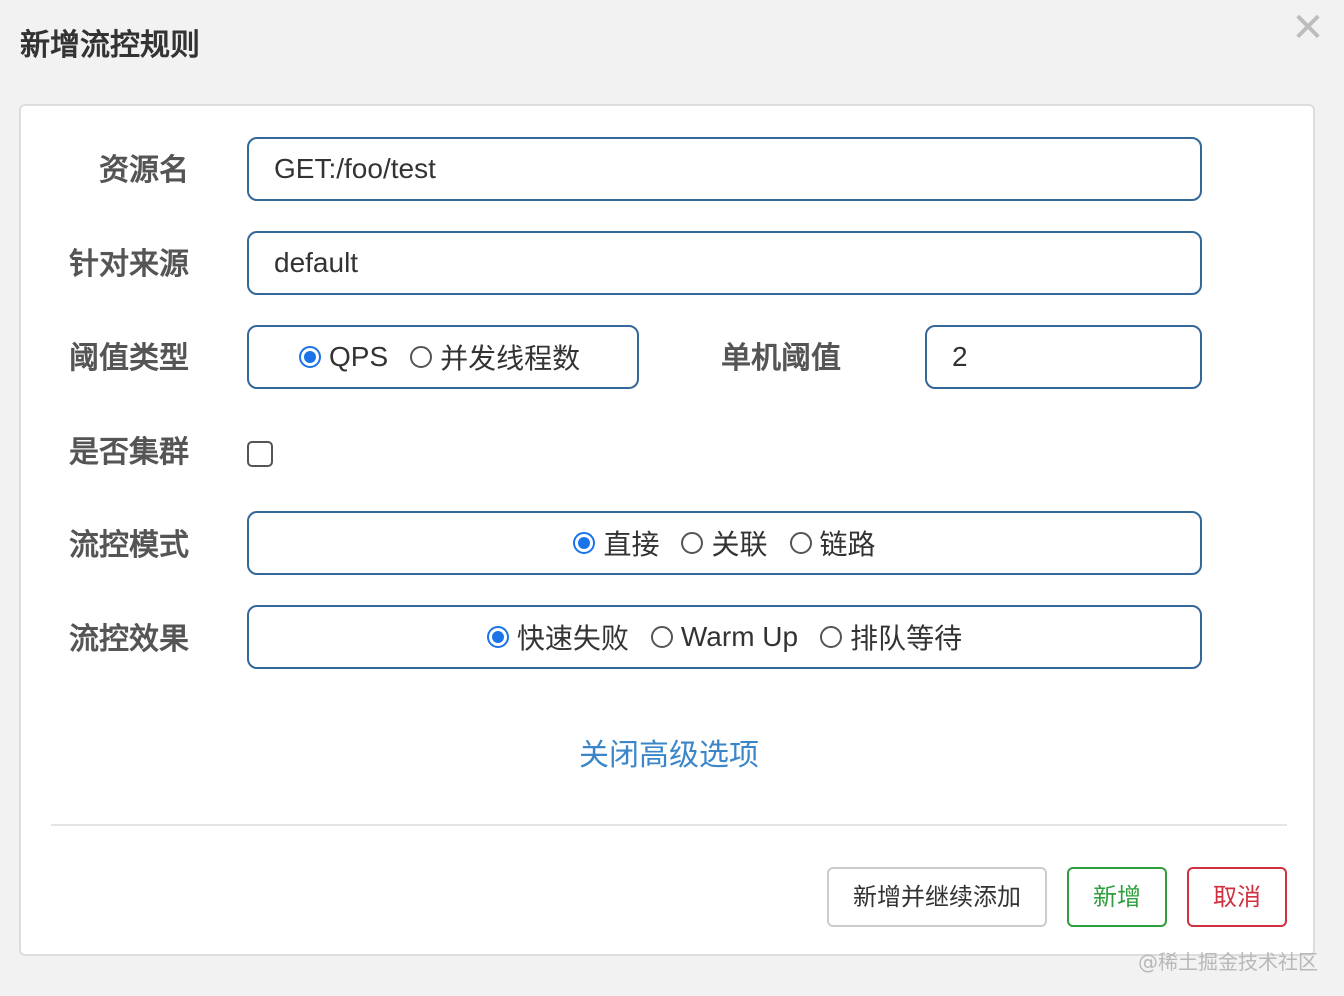  Describe the element at coordinates (724, 263) in the screenshot. I see `limit-app-input` at that location.